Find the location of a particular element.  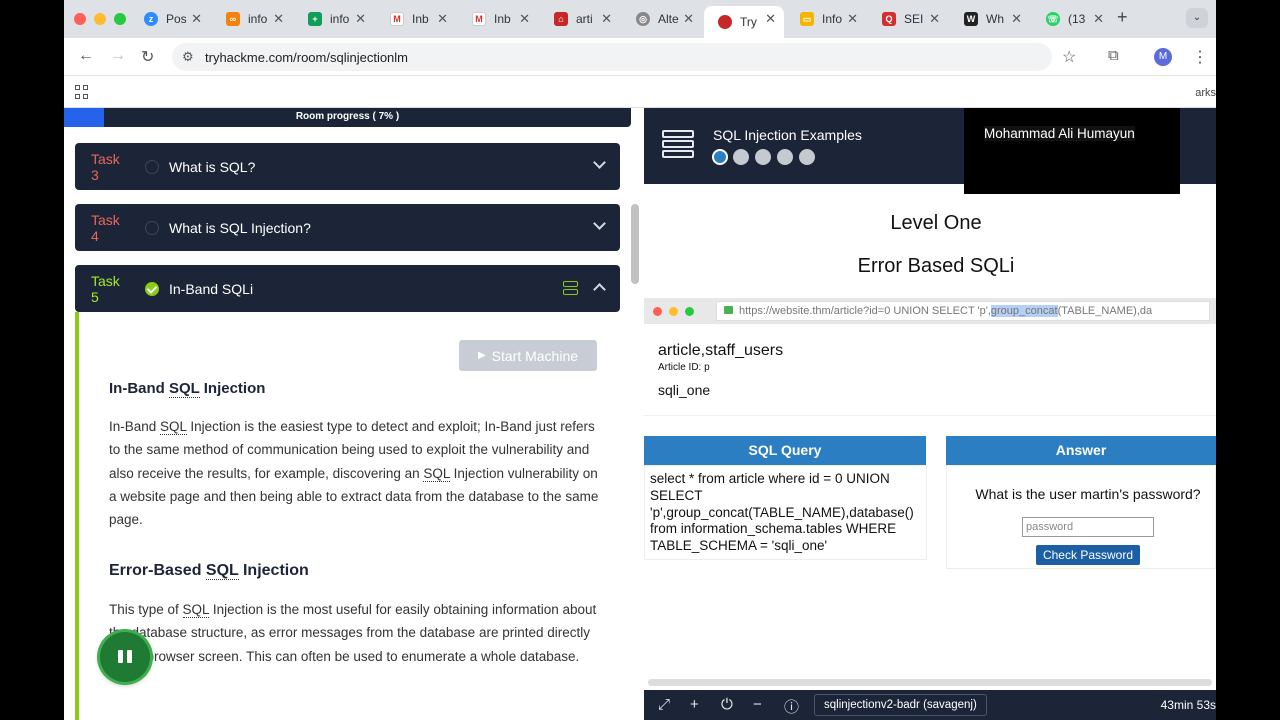

play-icon: ▶ is located at coordinates (481, 355).